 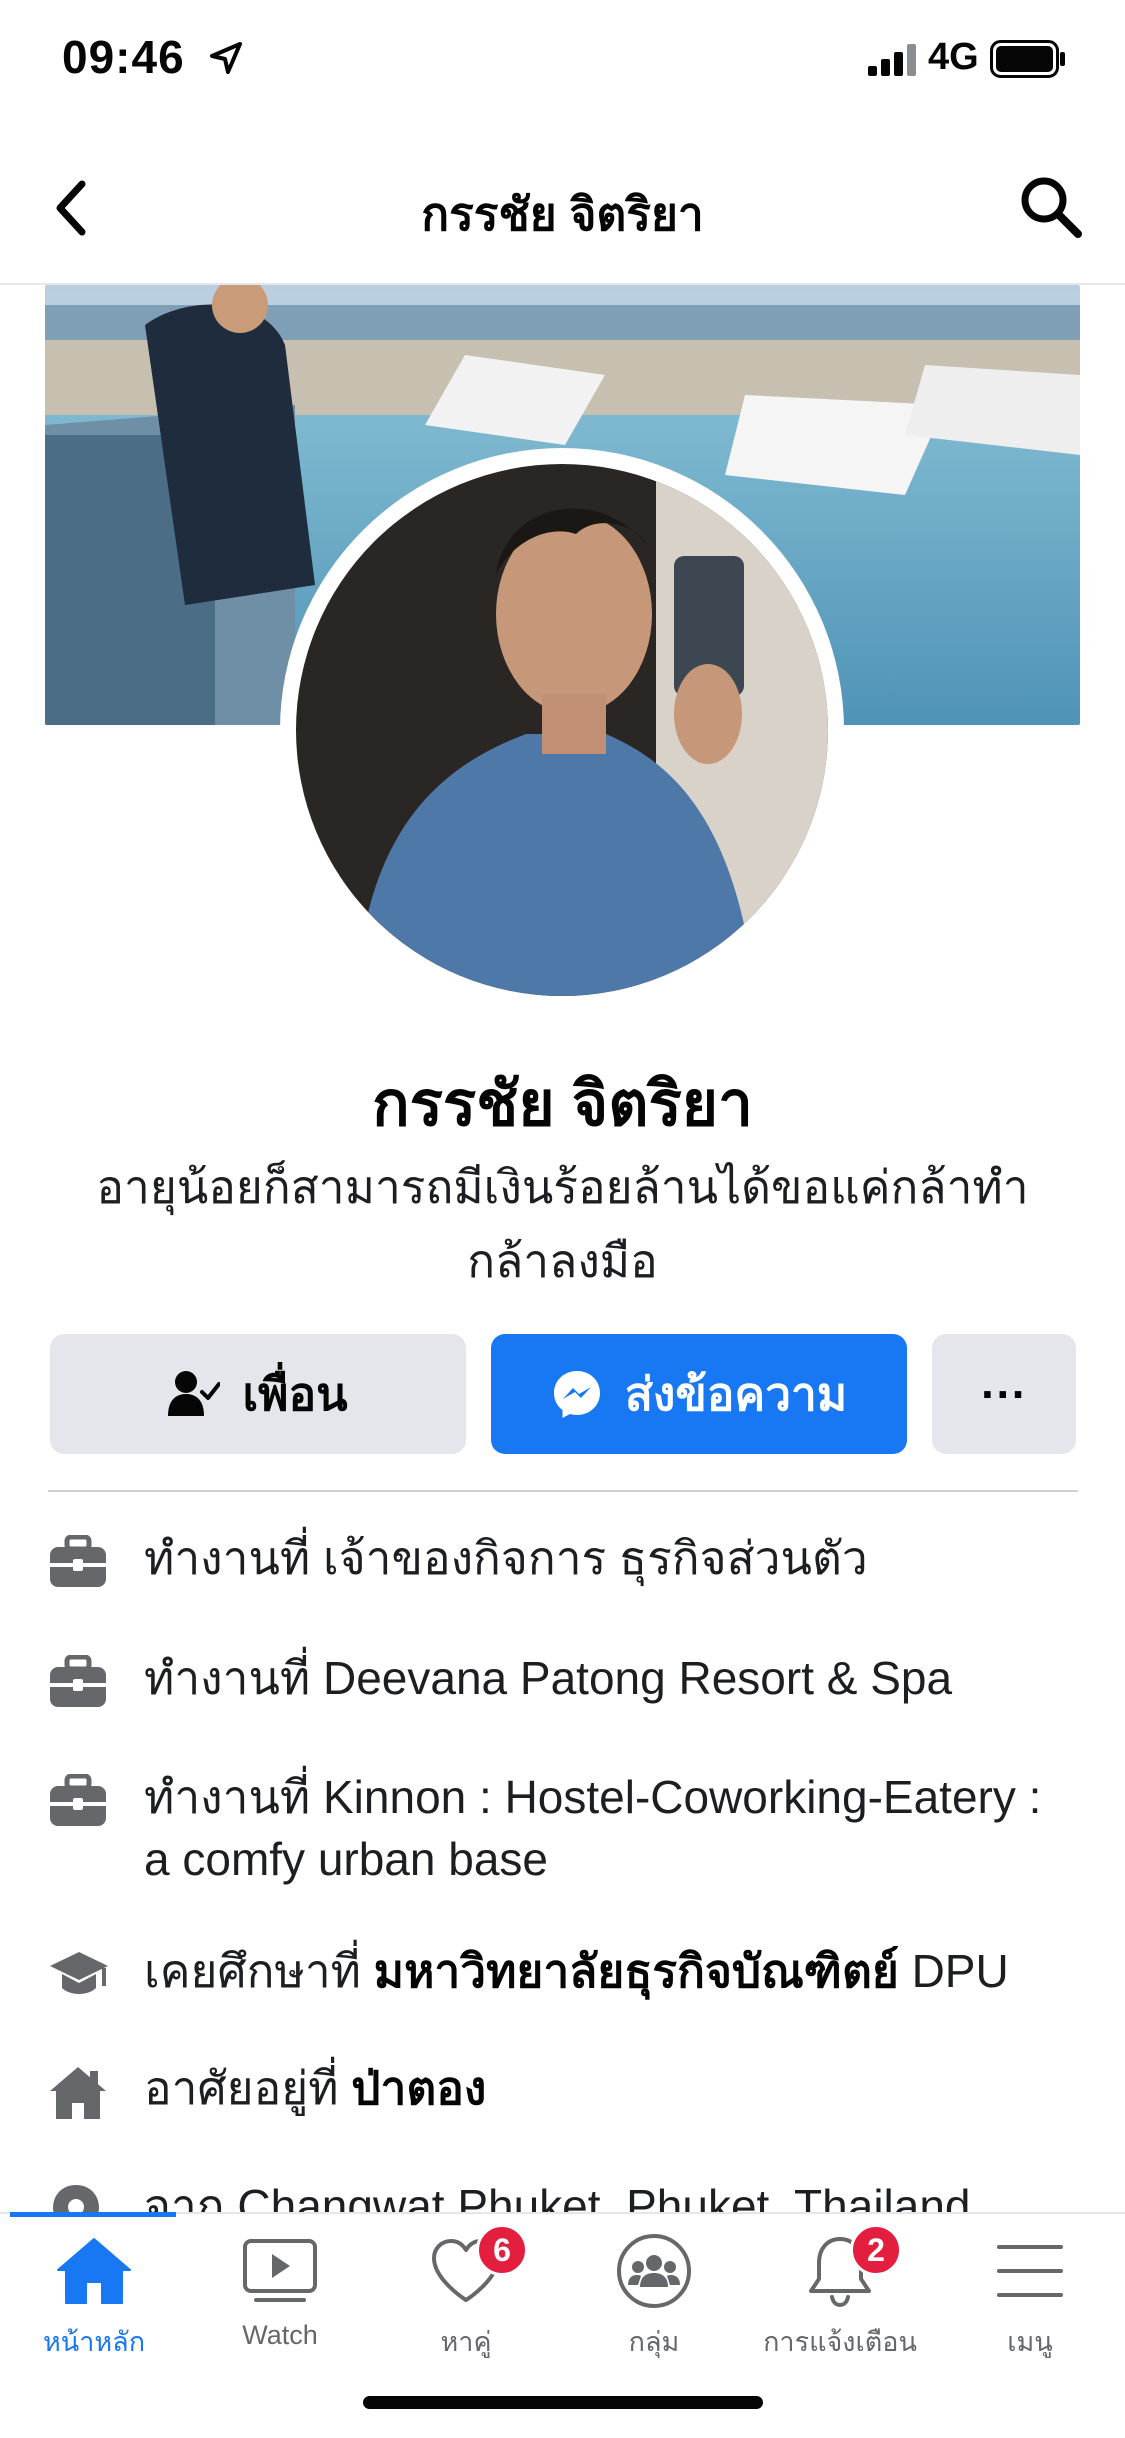 What do you see at coordinates (280, 2335) in the screenshot?
I see `tab-label: Watch` at bounding box center [280, 2335].